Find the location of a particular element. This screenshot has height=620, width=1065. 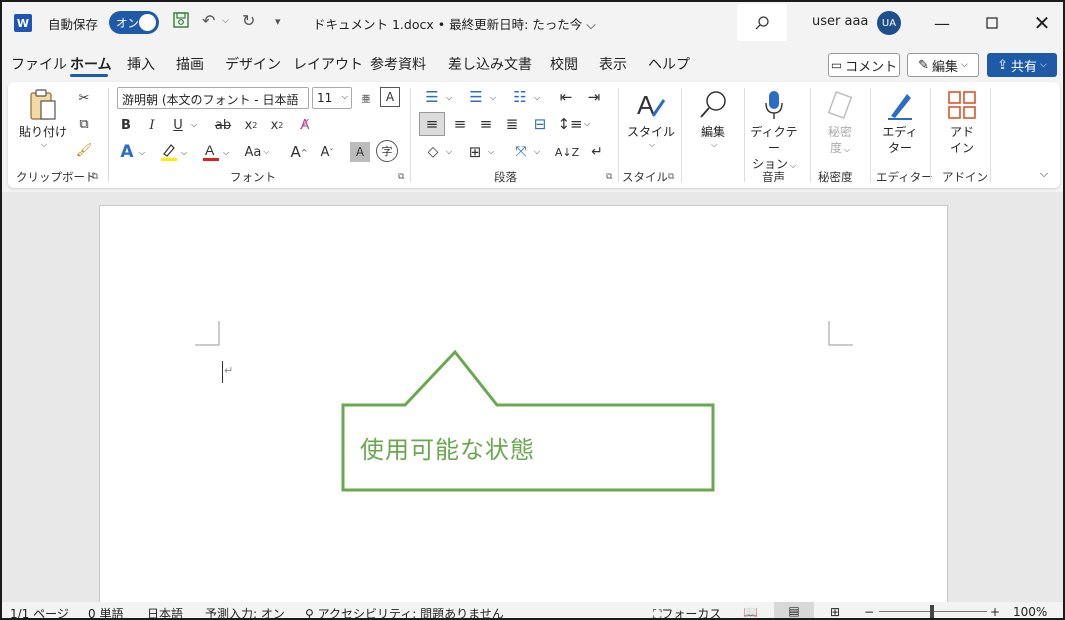

accessibility-status: ⚲ アクセシビリティ: 問題ありません is located at coordinates (404, 612).